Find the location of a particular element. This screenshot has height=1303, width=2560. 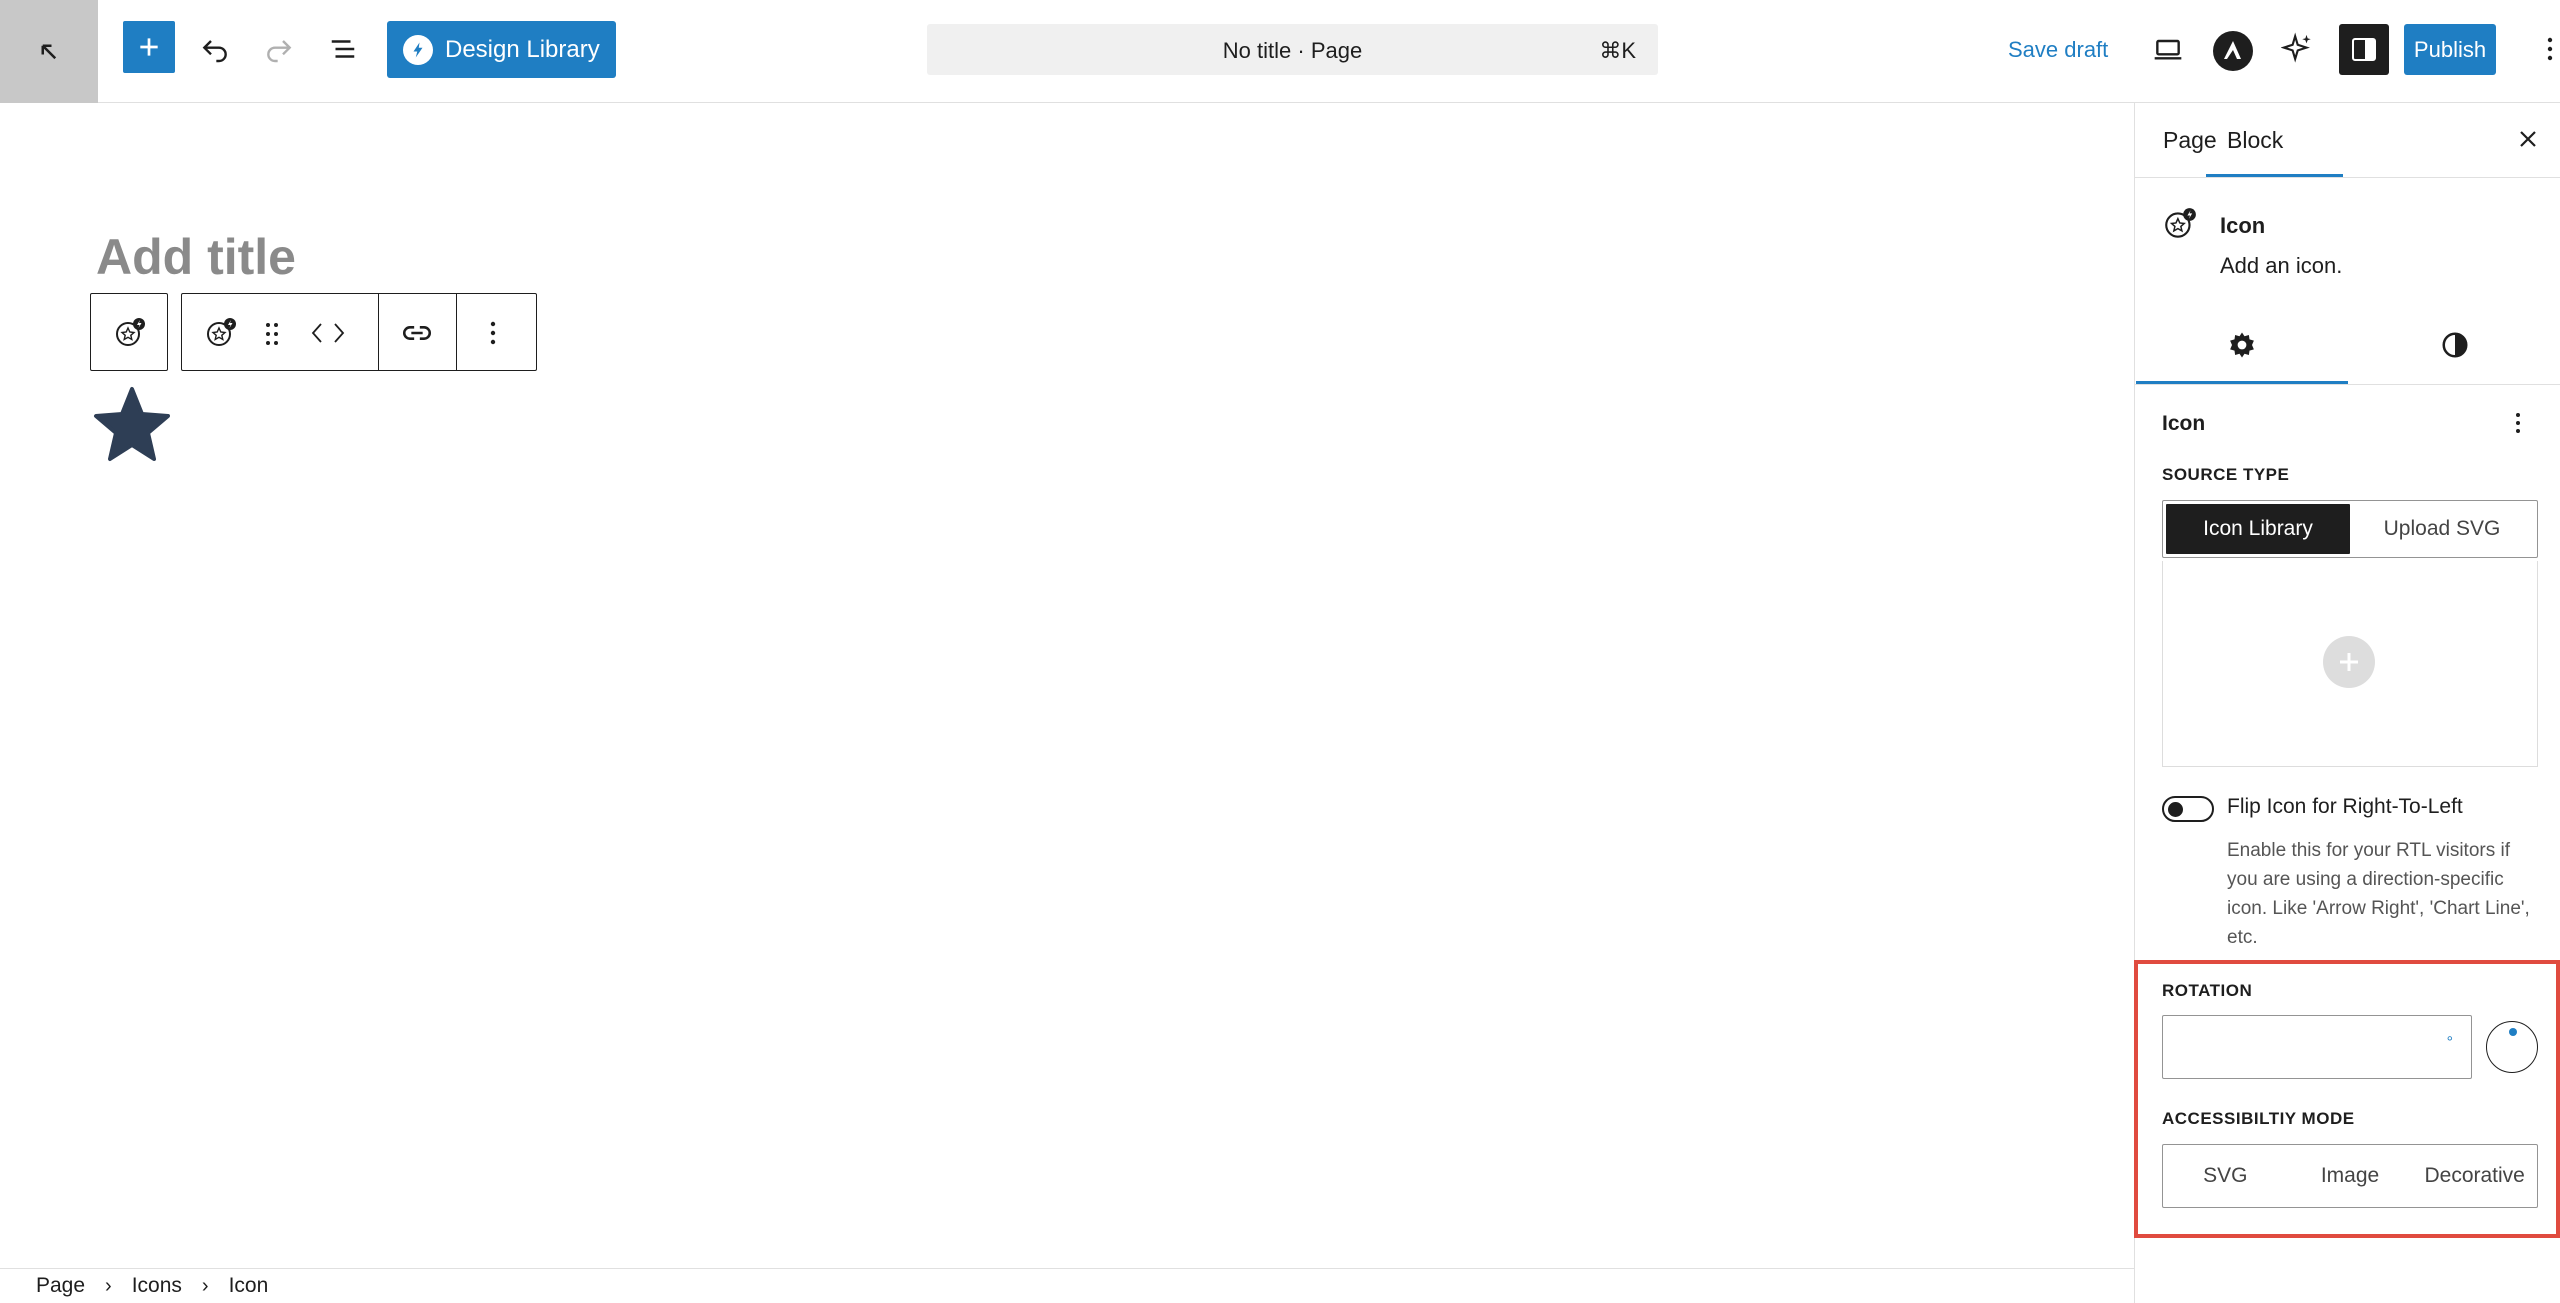

sidebar-icon is located at coordinates (2364, 49).